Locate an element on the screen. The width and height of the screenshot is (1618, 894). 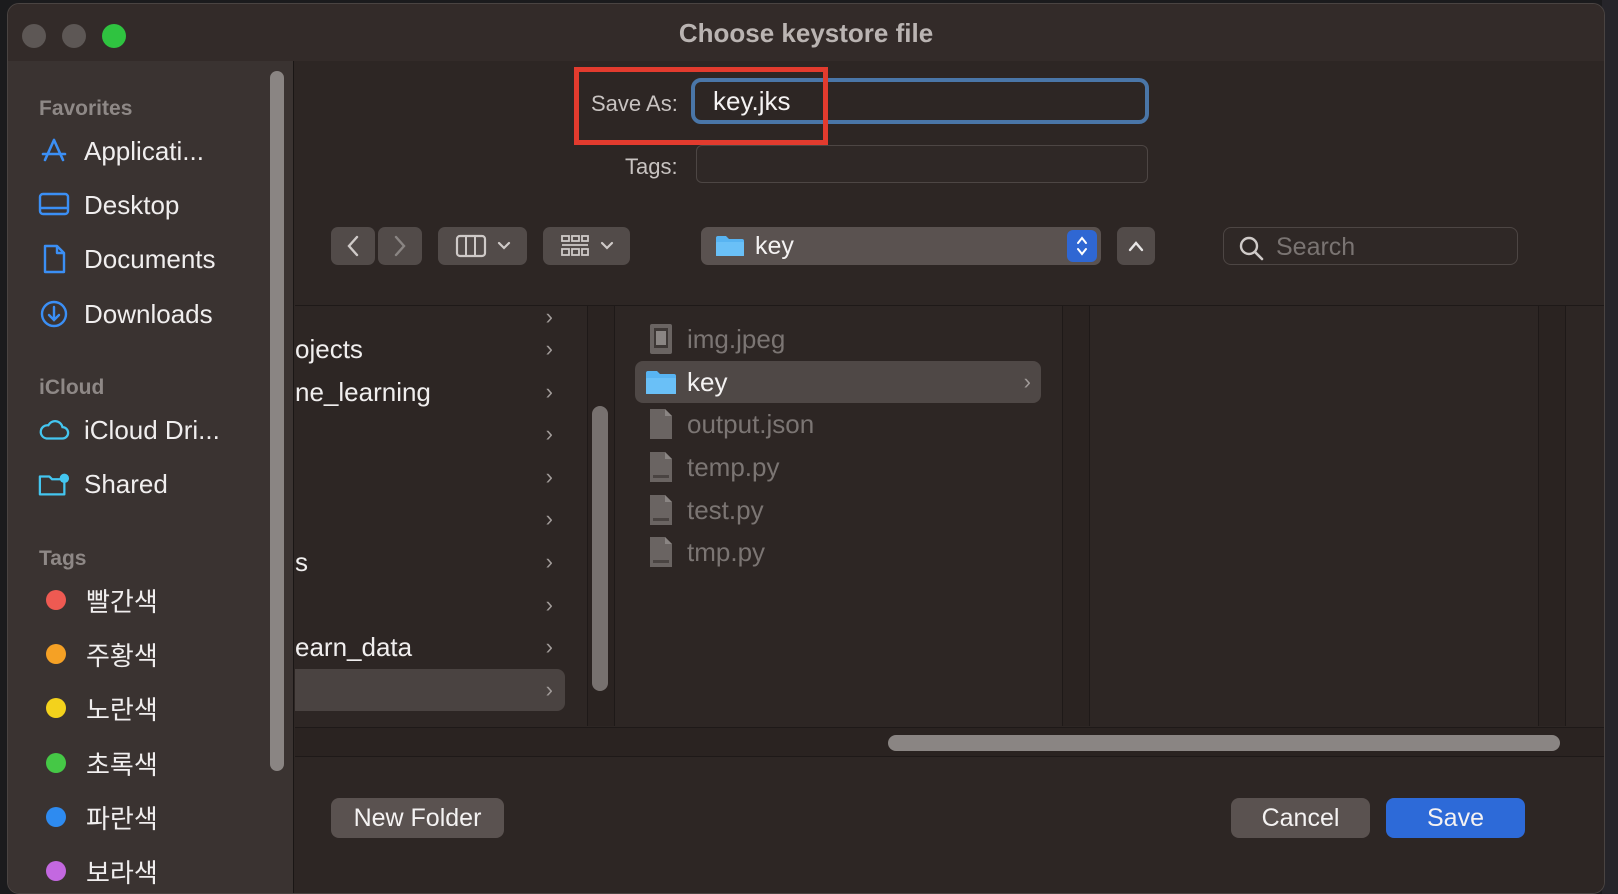
highlight-box is located at coordinates (701, 106).